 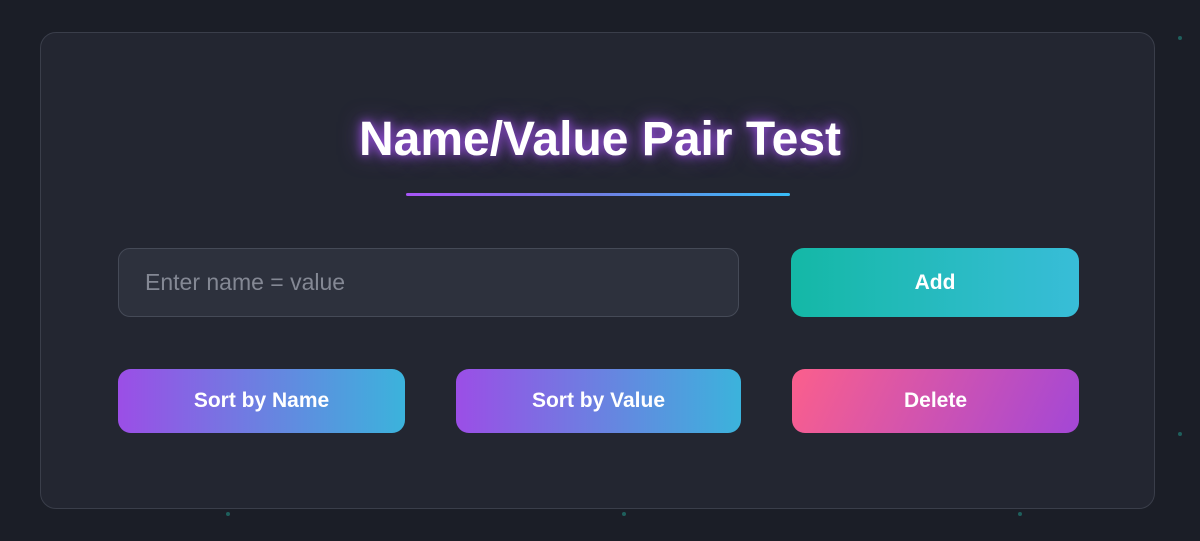 What do you see at coordinates (935, 282) in the screenshot?
I see `add-button: Add` at bounding box center [935, 282].